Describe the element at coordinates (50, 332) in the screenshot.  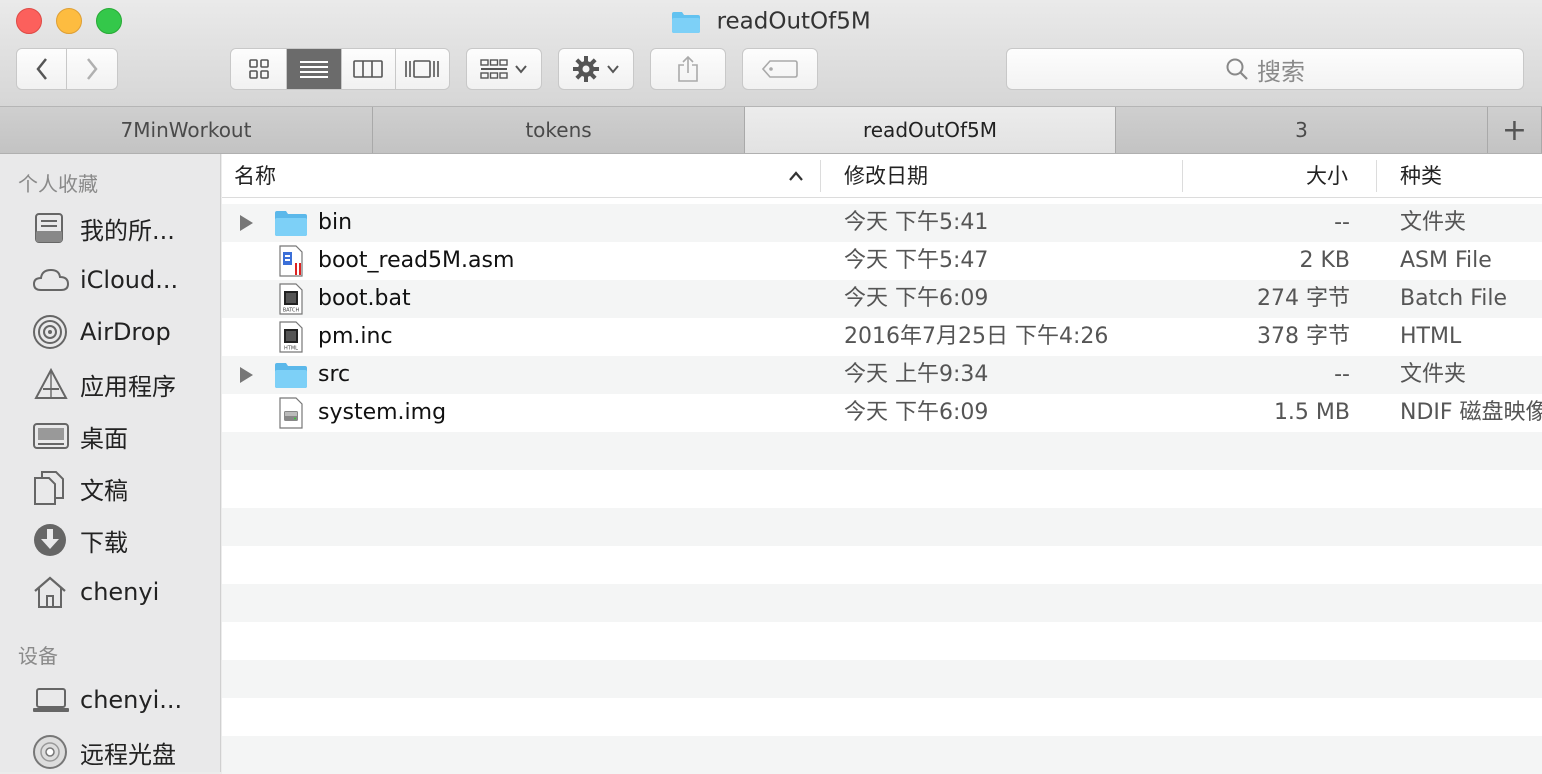
I see `airdrop-icon` at that location.